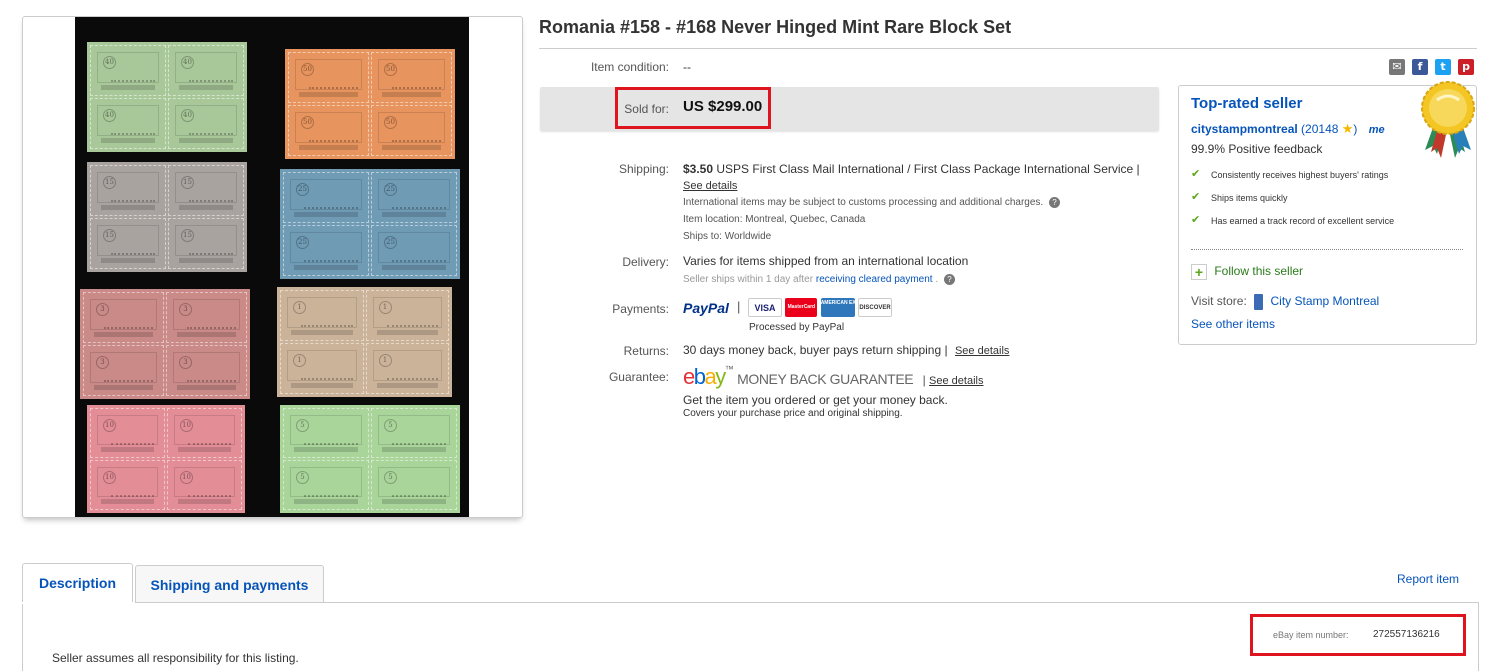  I want to click on visa-icon: VISA, so click(765, 307).